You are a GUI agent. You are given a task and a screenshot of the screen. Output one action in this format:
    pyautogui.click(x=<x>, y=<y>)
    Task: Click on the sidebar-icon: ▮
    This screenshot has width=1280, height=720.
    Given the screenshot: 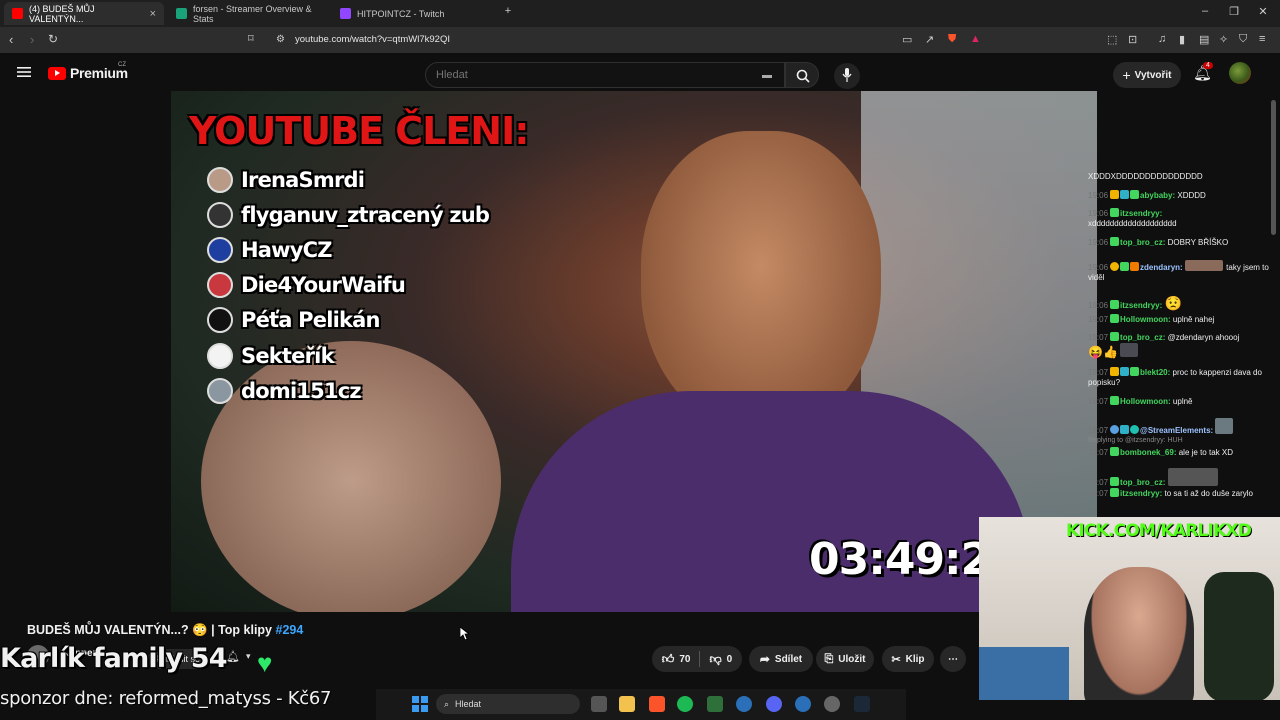 What is the action you would take?
    pyautogui.click(x=1182, y=39)
    